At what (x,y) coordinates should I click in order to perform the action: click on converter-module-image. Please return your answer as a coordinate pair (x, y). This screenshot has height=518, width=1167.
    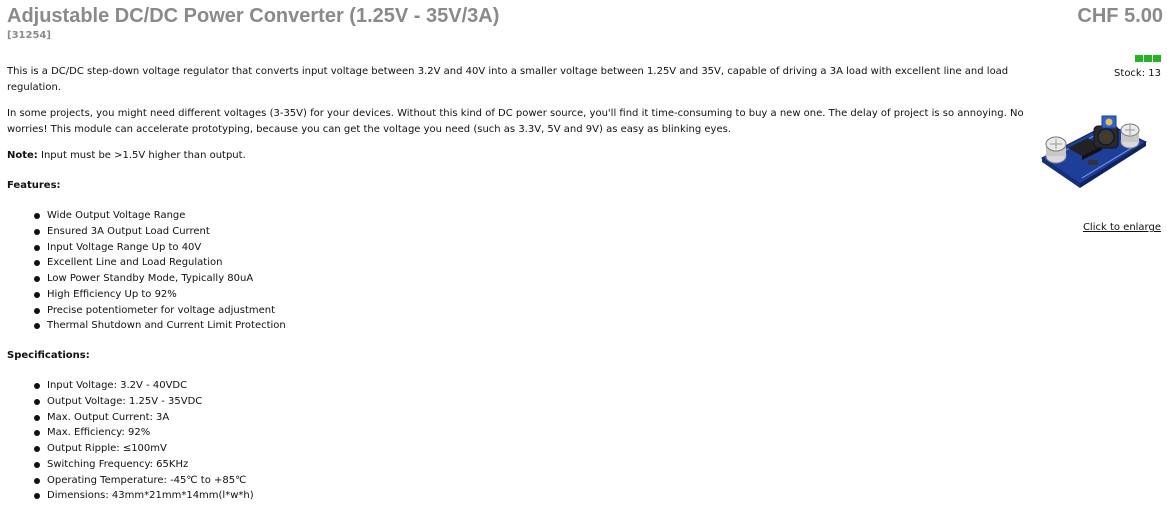
    Looking at the image, I should click on (1094, 151).